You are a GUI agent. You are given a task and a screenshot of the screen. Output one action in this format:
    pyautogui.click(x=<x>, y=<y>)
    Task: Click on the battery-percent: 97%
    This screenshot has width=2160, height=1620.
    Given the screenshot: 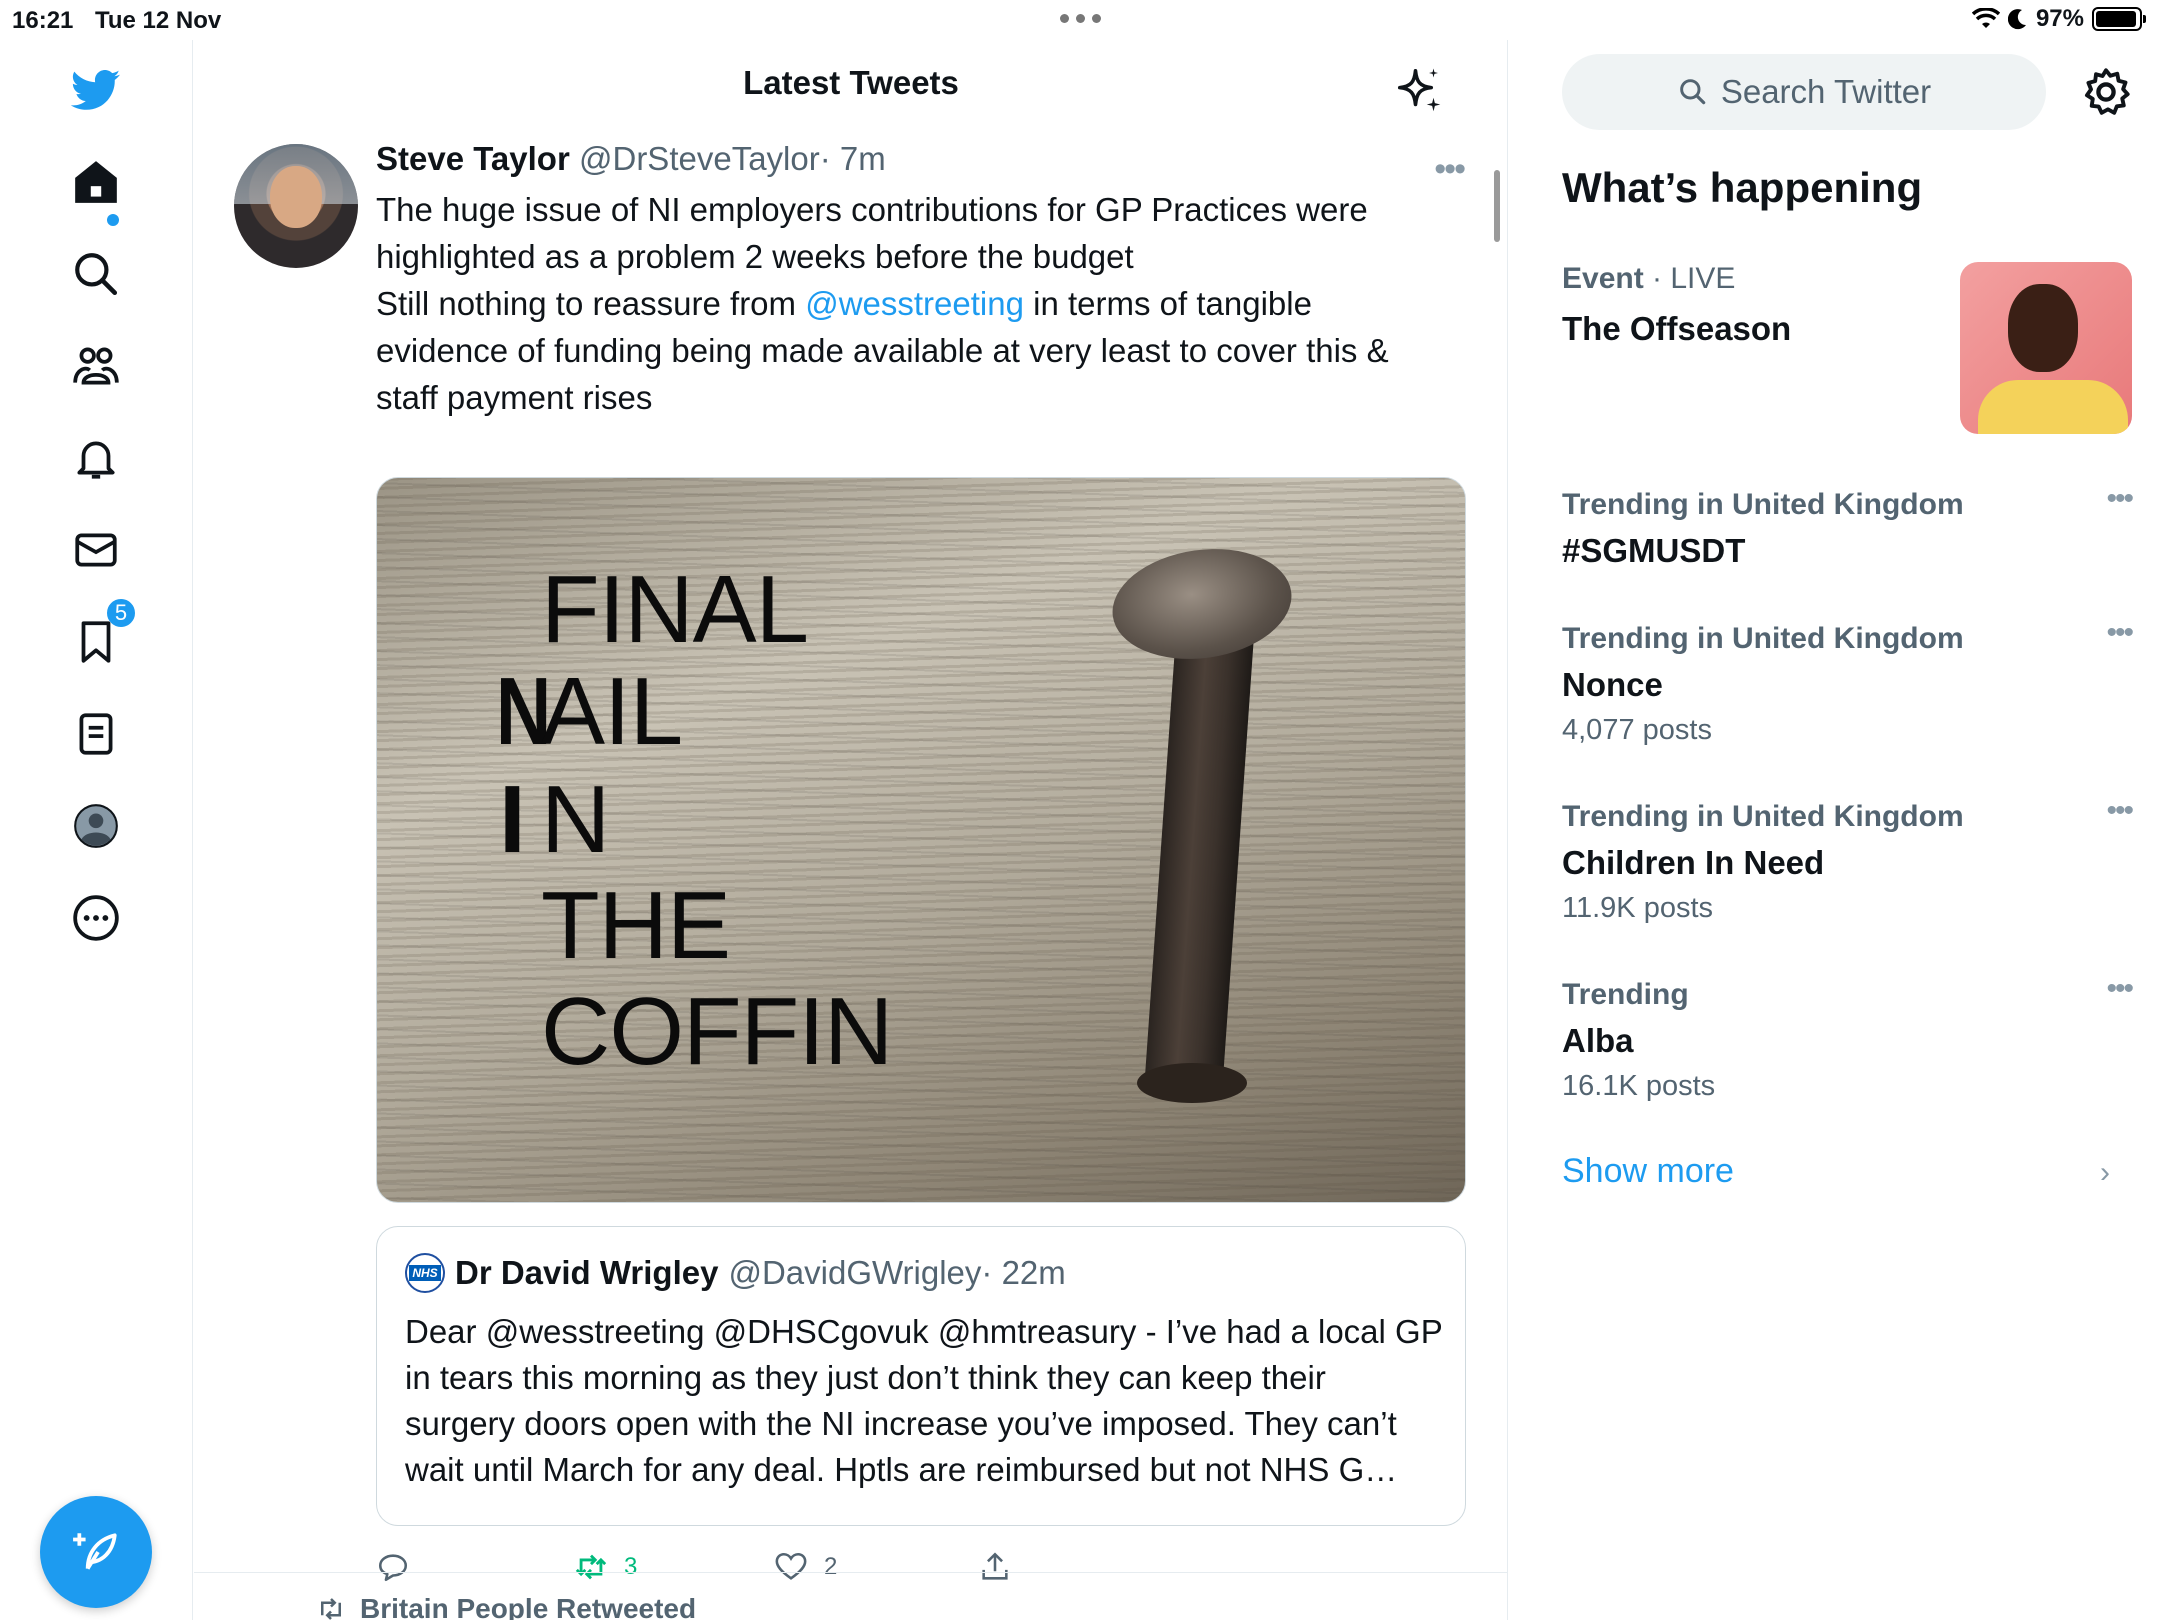 What is the action you would take?
    pyautogui.click(x=2059, y=18)
    